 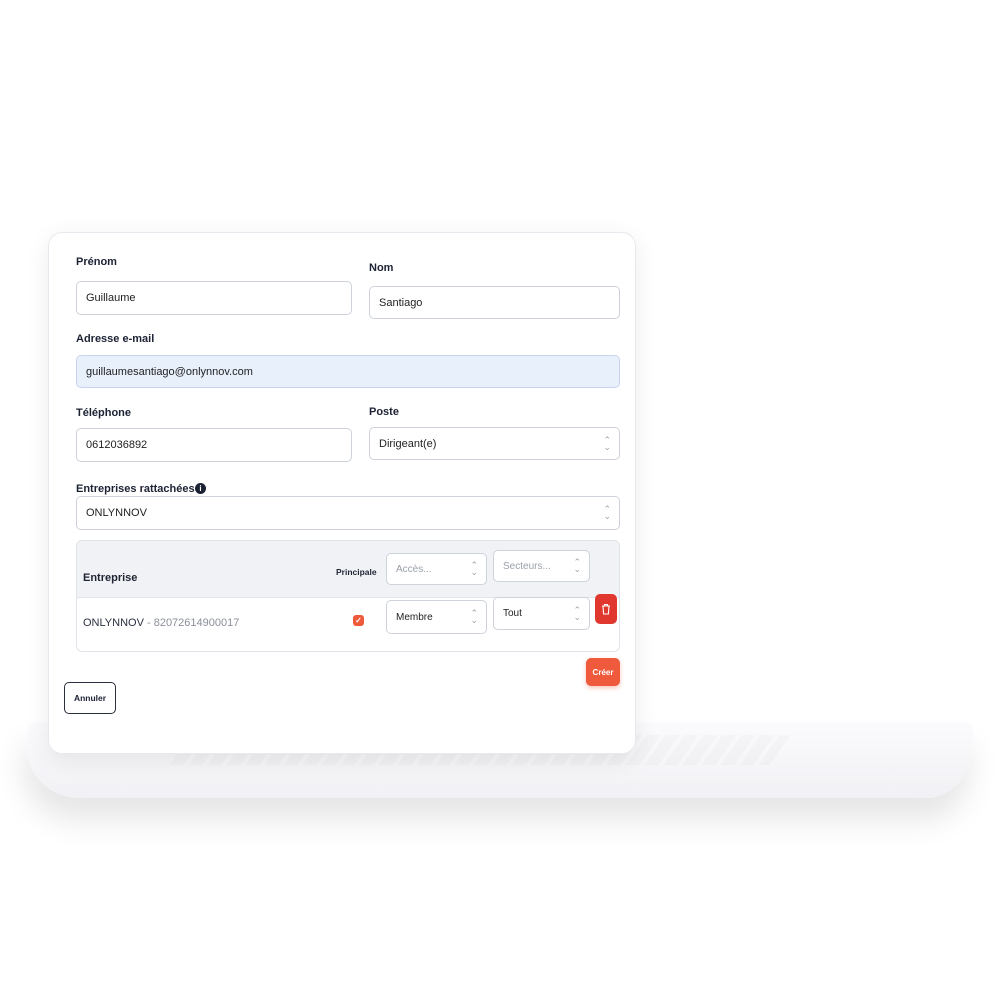 What do you see at coordinates (116, 513) in the screenshot?
I see `companies-value: ONLYNNOV` at bounding box center [116, 513].